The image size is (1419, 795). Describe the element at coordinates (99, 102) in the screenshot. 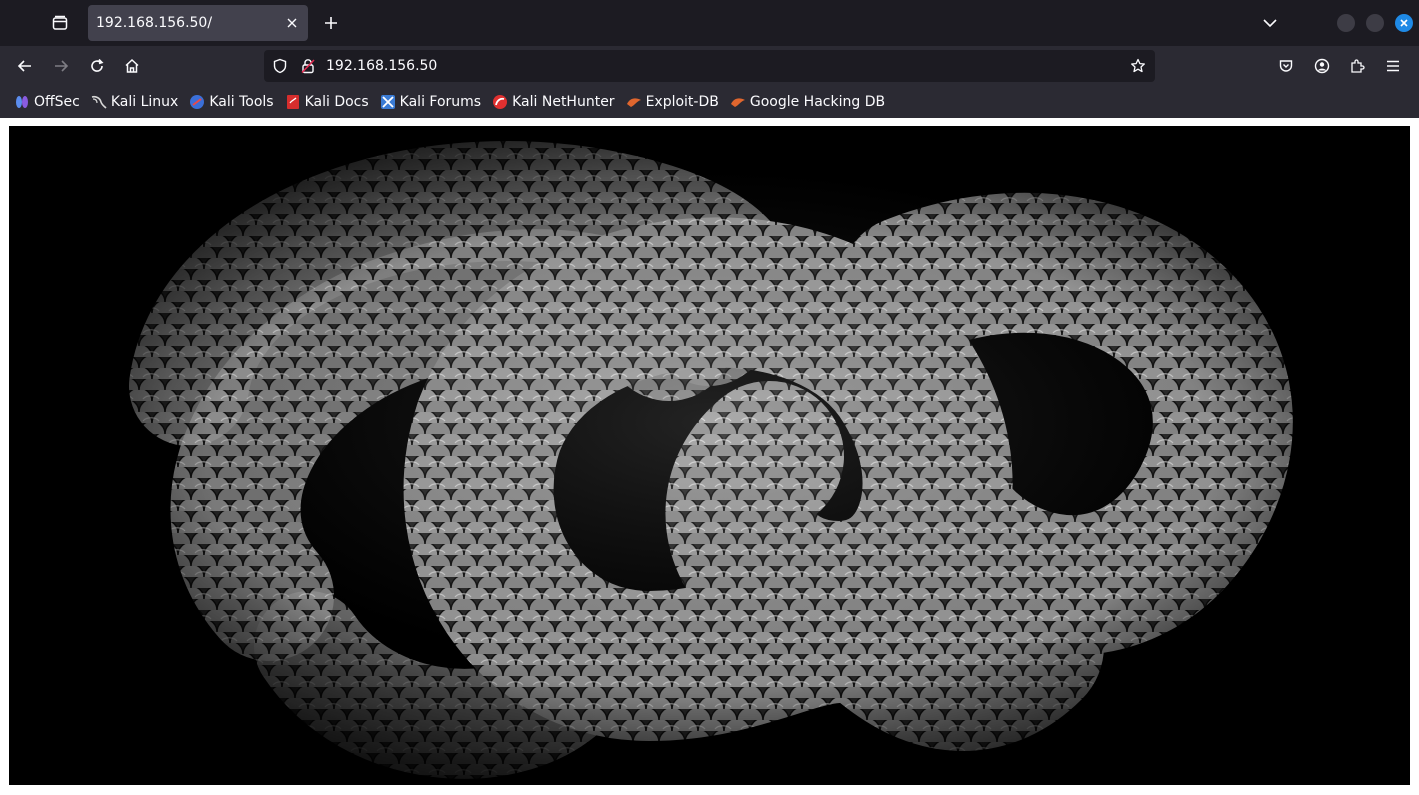

I see `kali-dragon-icon` at that location.